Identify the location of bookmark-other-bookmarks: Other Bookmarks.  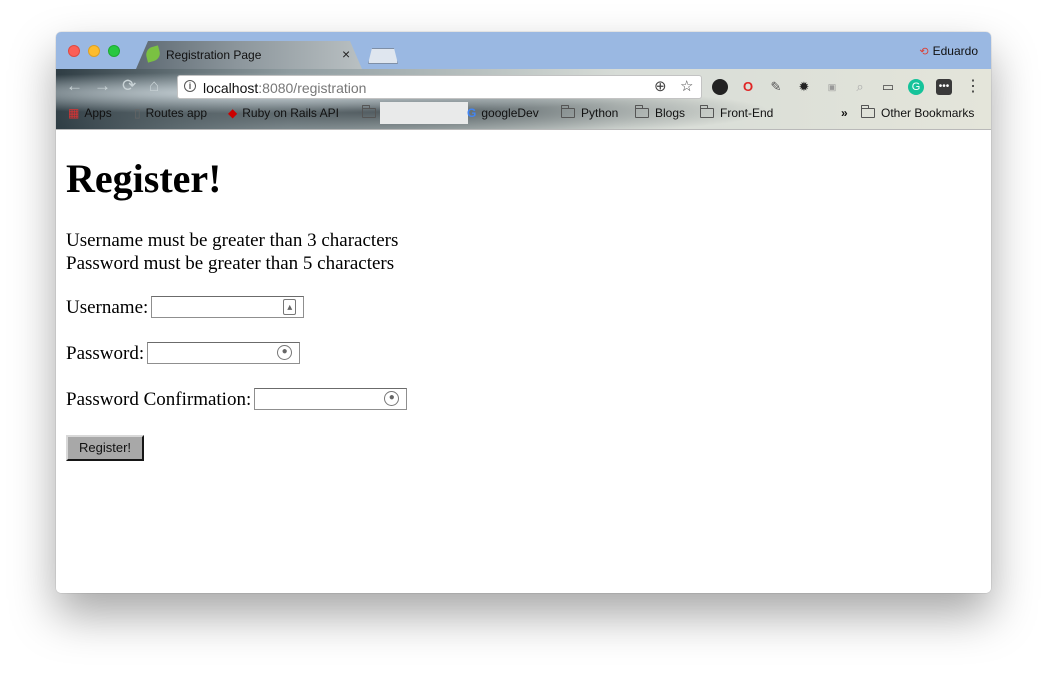
(918, 112).